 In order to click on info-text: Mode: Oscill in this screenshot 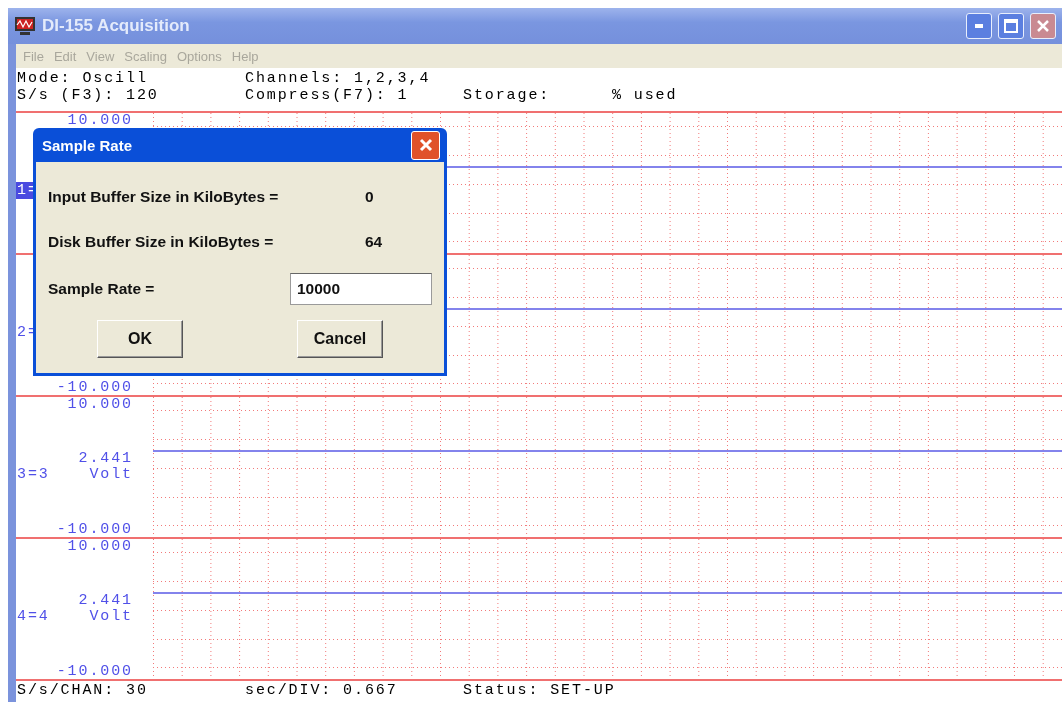, I will do `click(83, 78)`.